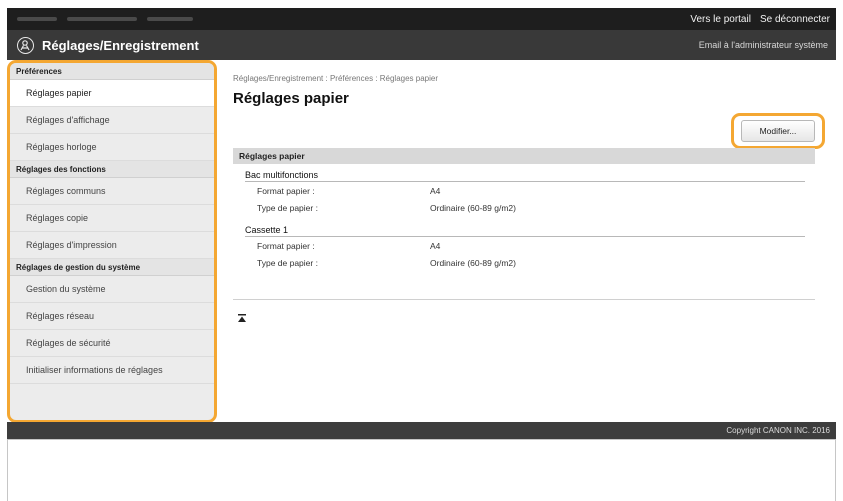  Describe the element at coordinates (112, 169) in the screenshot. I see `sidebar-section-function-settings: Réglages des fonctions` at that location.